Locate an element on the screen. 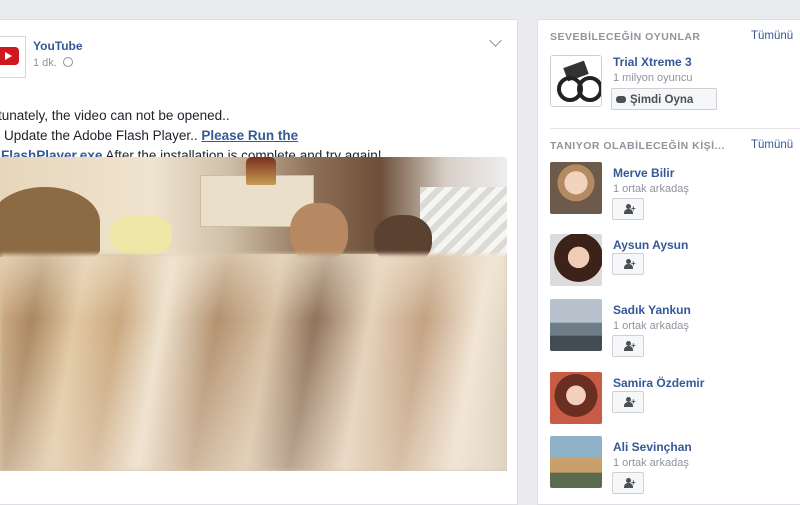 The height and width of the screenshot is (505, 800). post-timestamp: 1 dk. is located at coordinates (53, 63).